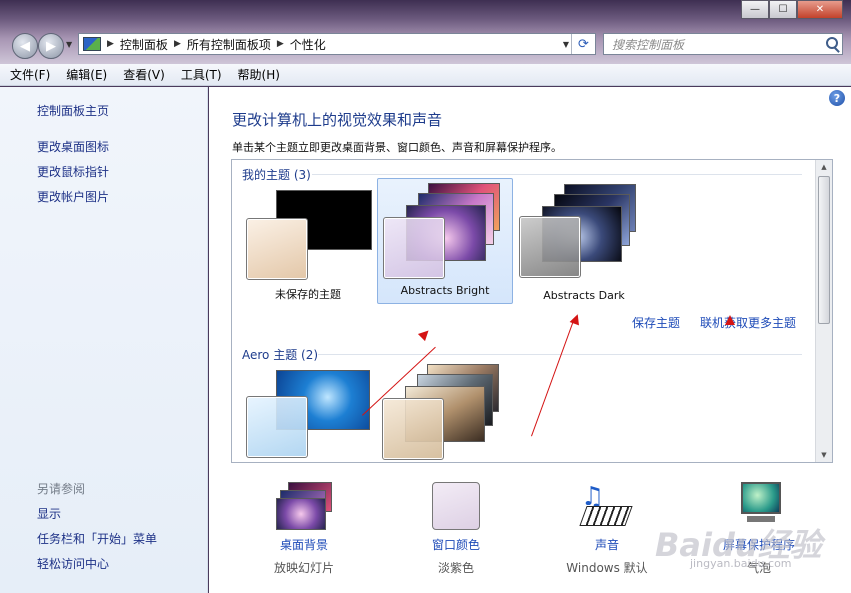 The width and height of the screenshot is (851, 593). I want to click on desktop-background-option: 桌面背景 放映幻灯片, so click(304, 529).